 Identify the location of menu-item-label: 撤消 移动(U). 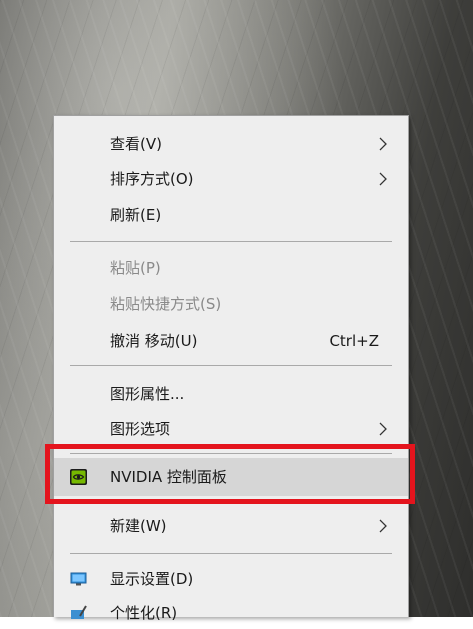
(154, 341).